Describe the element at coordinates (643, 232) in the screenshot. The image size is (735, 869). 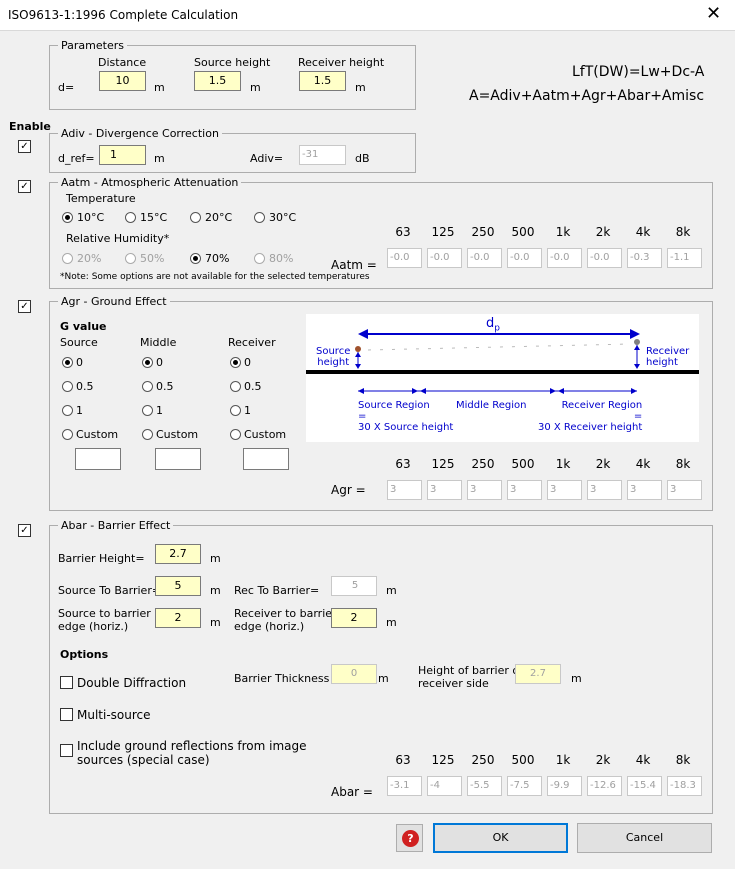
I see `aatm-freq-4k: 4k` at that location.